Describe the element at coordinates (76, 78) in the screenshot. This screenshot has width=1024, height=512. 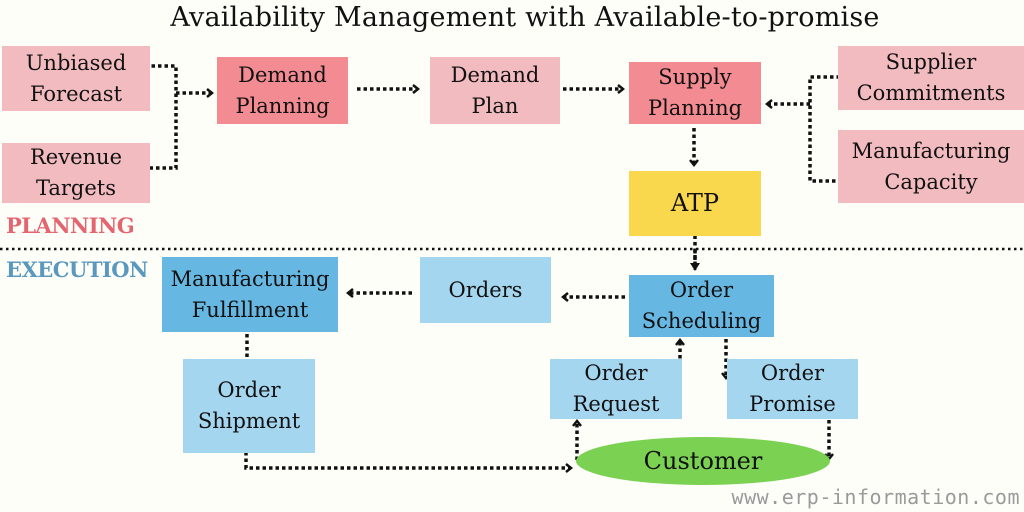
I see `node-unbiased-forecast: Unbiased Forecast` at that location.